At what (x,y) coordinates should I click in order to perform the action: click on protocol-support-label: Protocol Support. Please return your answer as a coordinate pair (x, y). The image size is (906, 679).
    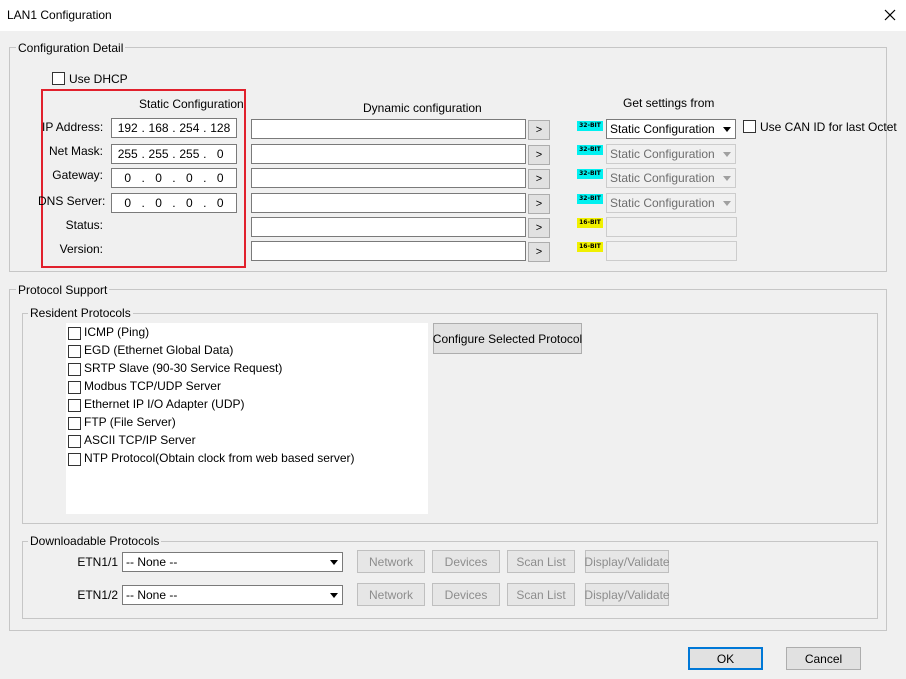
    Looking at the image, I should click on (63, 290).